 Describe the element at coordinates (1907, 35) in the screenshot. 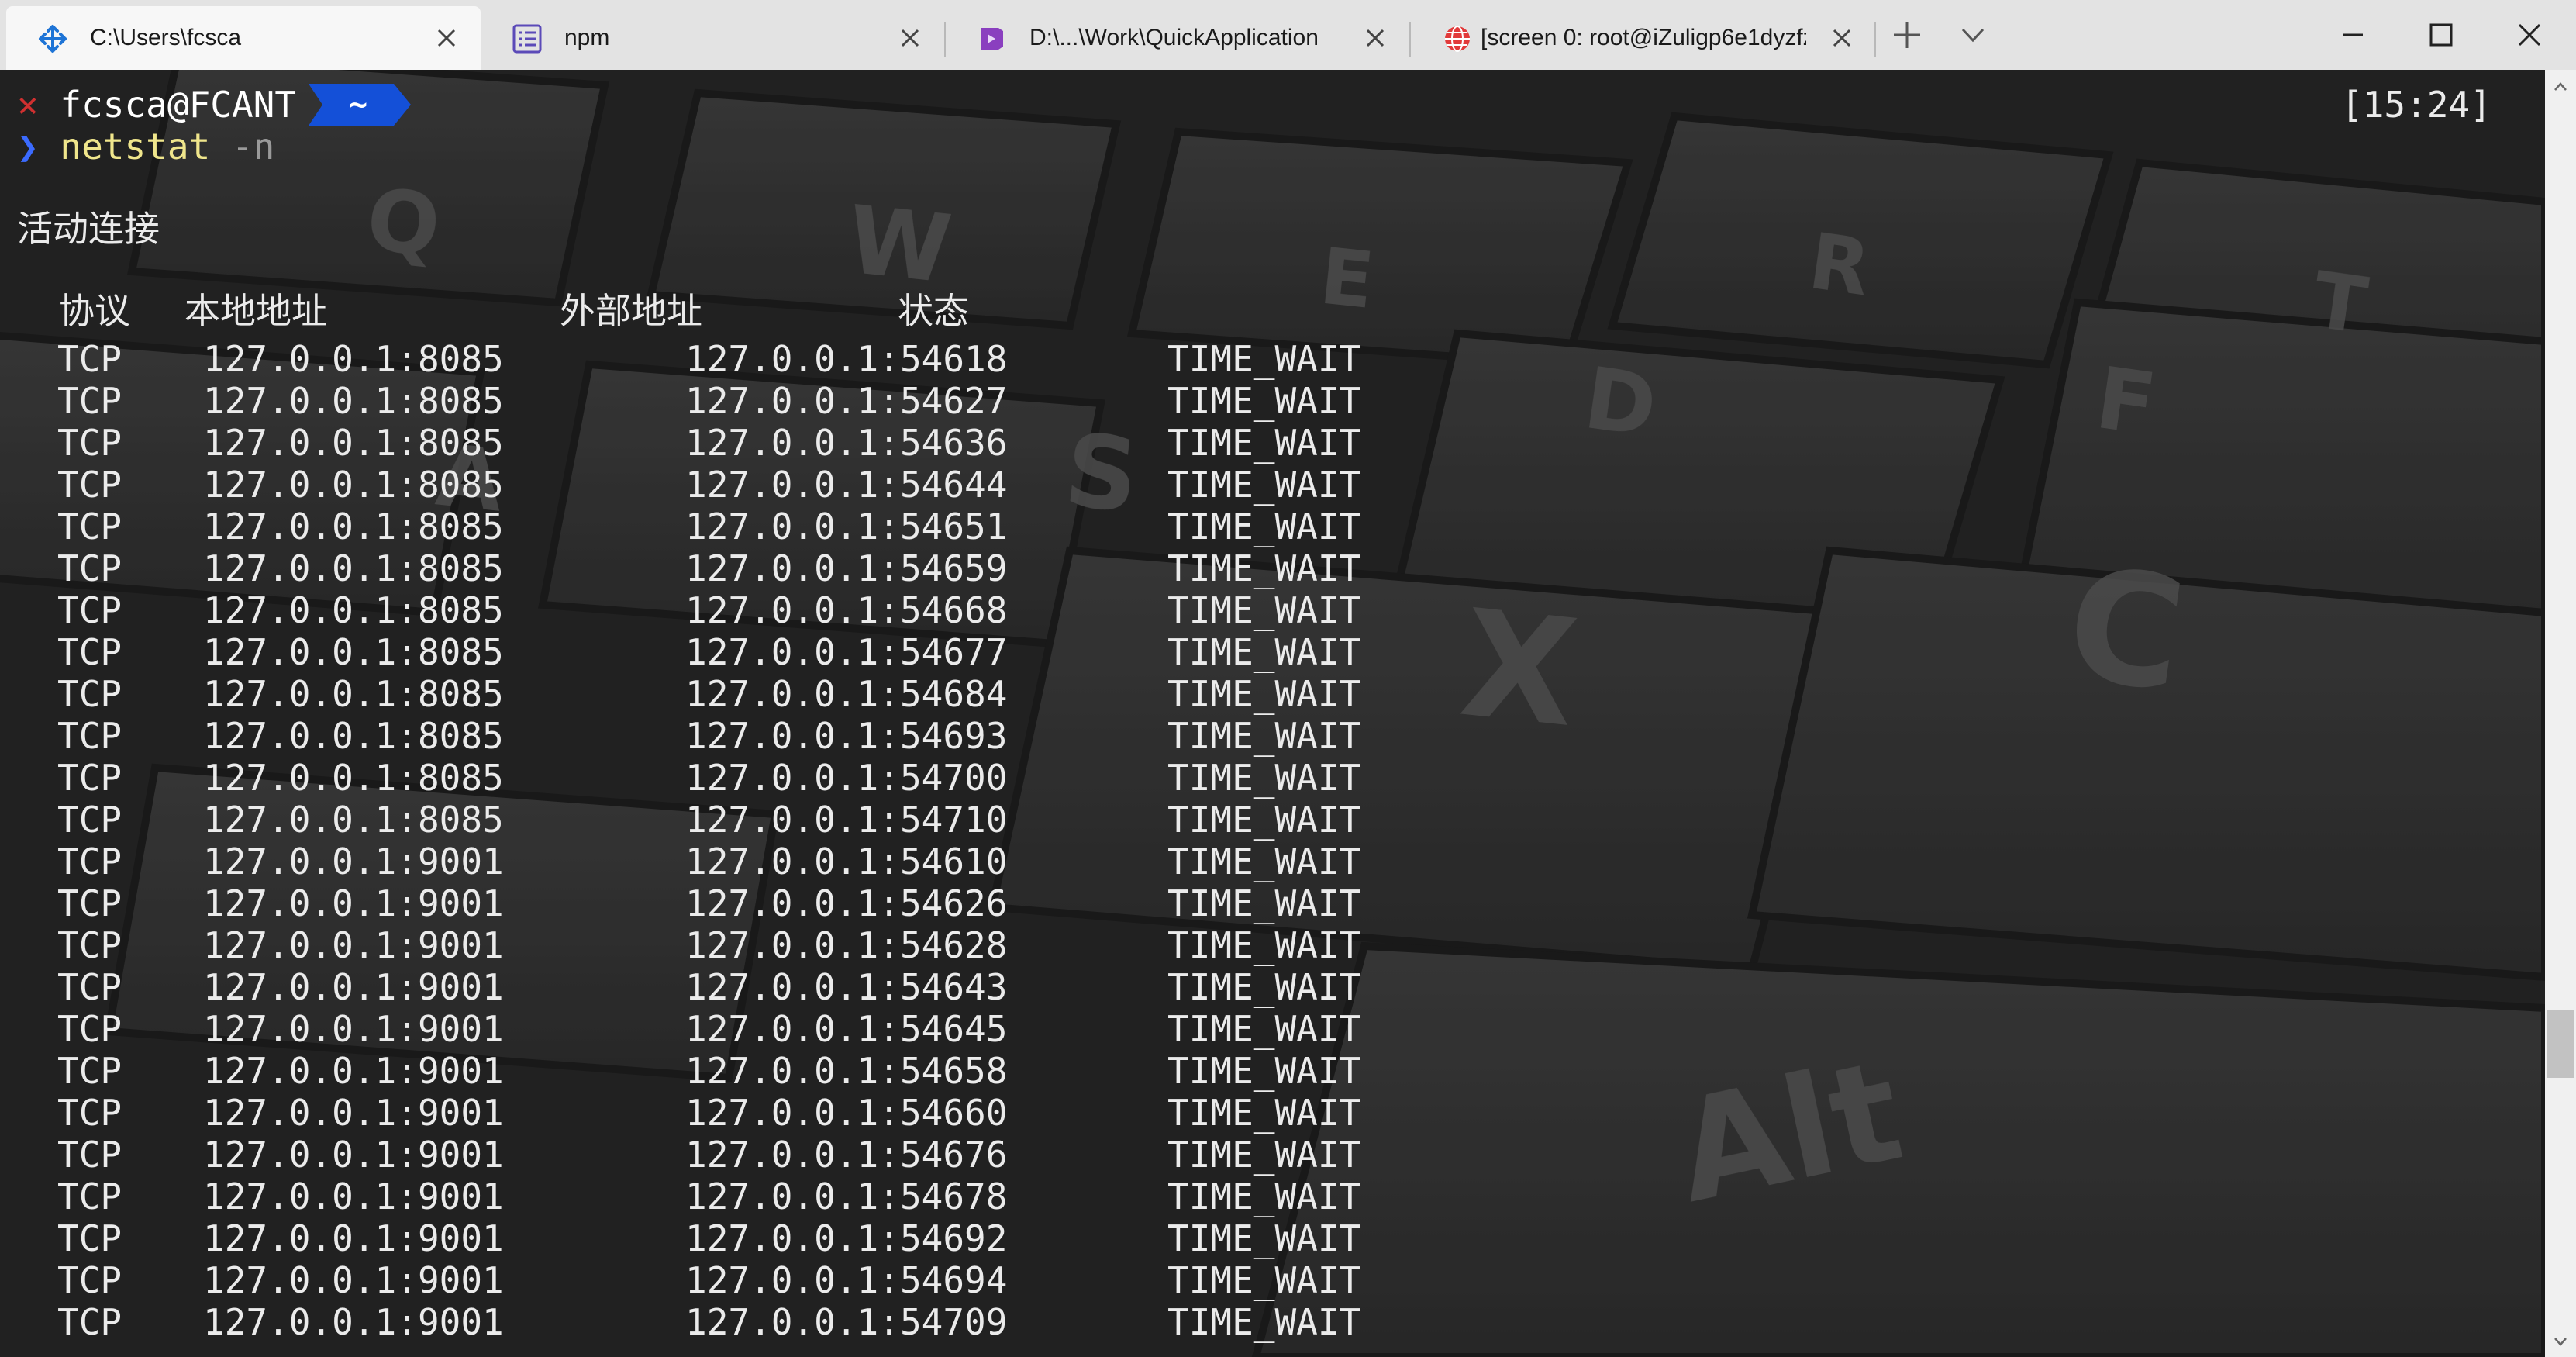

I see `plus-icon` at that location.